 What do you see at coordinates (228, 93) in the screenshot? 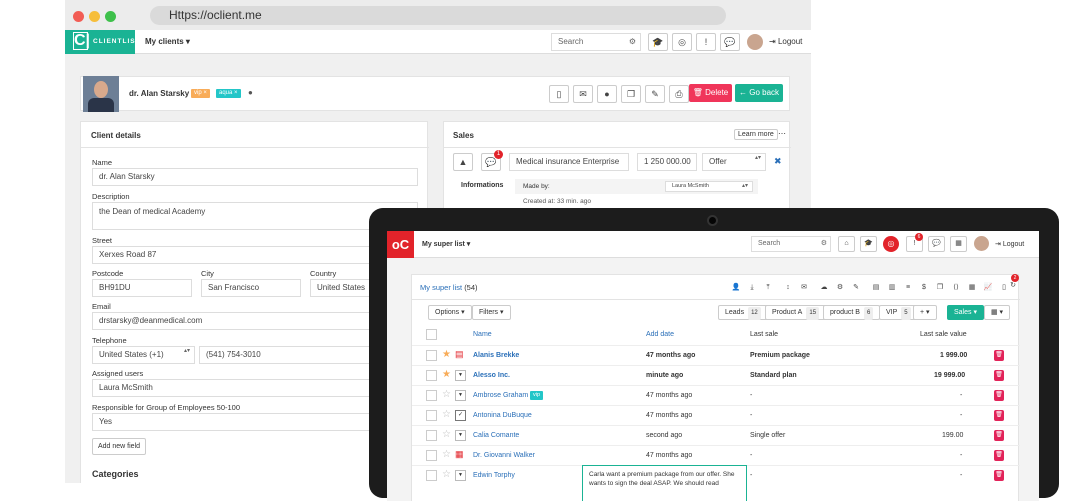
I see `tag-aqua: aqua ×` at bounding box center [228, 93].